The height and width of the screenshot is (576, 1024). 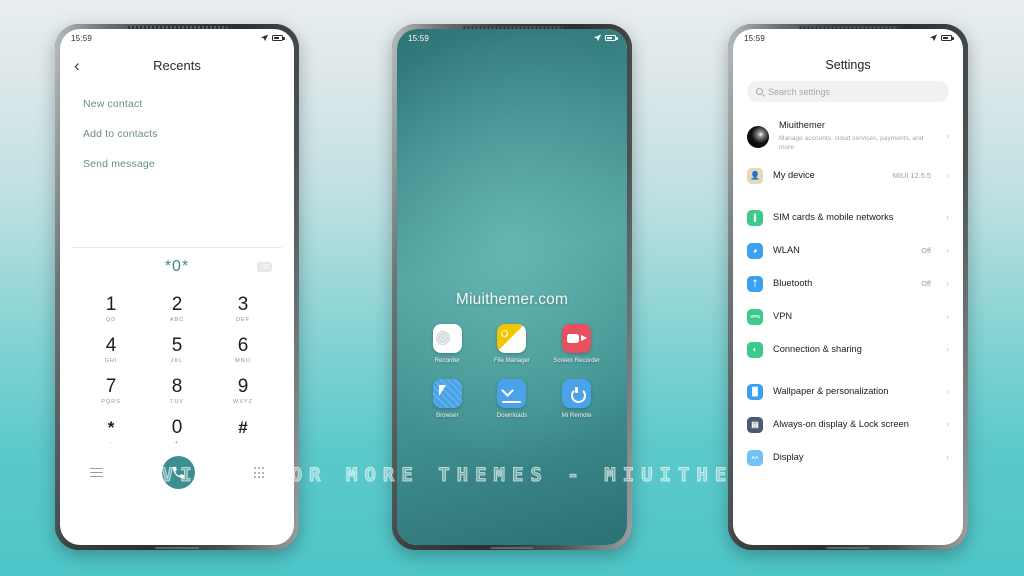 I want to click on settings-row-text: WLAN, so click(x=842, y=251).